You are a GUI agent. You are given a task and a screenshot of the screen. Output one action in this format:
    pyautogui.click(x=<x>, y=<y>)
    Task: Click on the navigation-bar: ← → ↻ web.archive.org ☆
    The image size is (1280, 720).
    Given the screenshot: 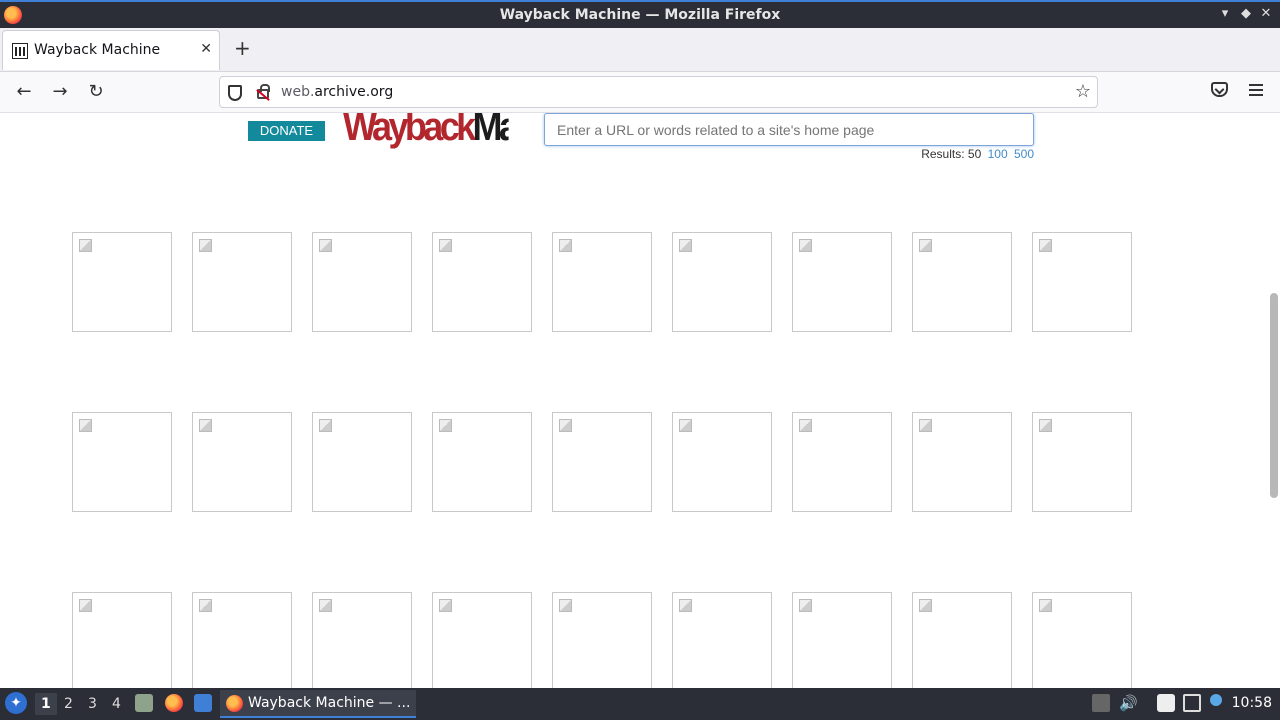 What is the action you would take?
    pyautogui.click(x=640, y=92)
    